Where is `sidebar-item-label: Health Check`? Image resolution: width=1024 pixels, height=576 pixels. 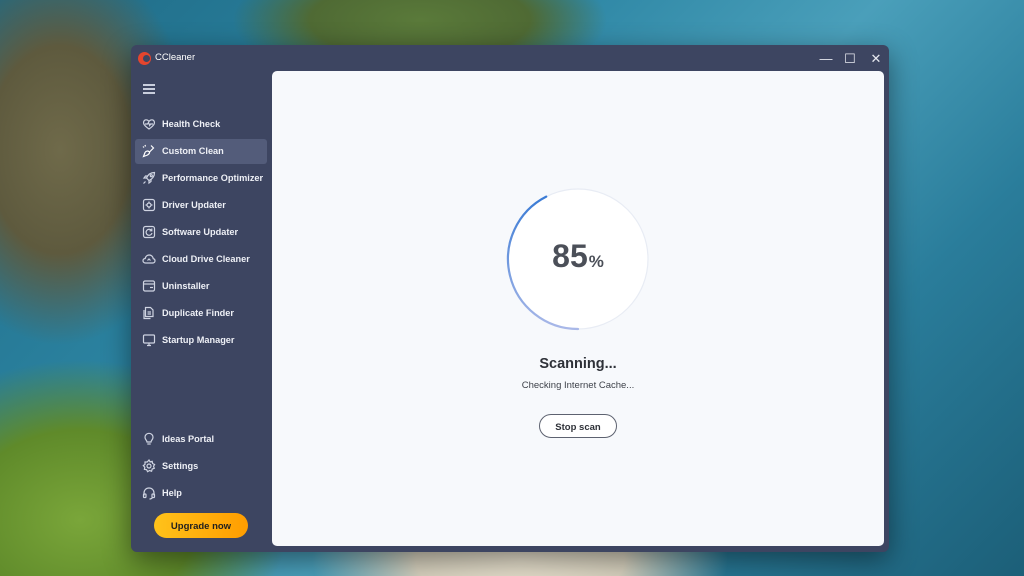 sidebar-item-label: Health Check is located at coordinates (191, 124).